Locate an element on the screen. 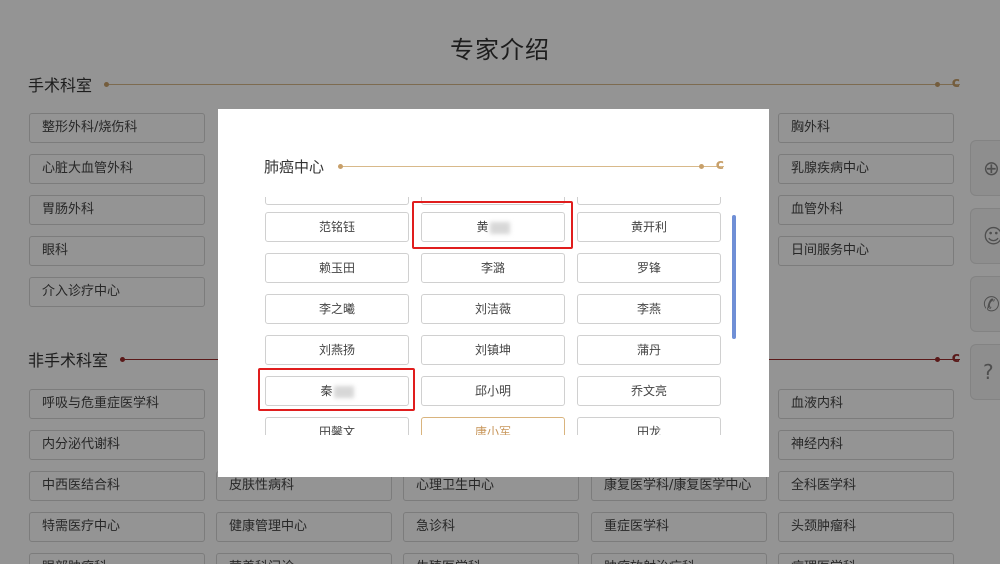 The width and height of the screenshot is (1000, 564). doctor-button: 田龙 is located at coordinates (649, 426).